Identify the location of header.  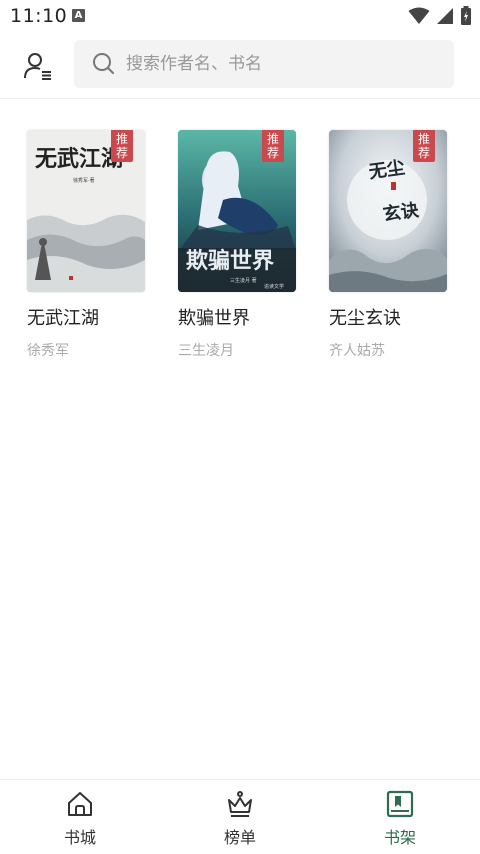
(240, 65).